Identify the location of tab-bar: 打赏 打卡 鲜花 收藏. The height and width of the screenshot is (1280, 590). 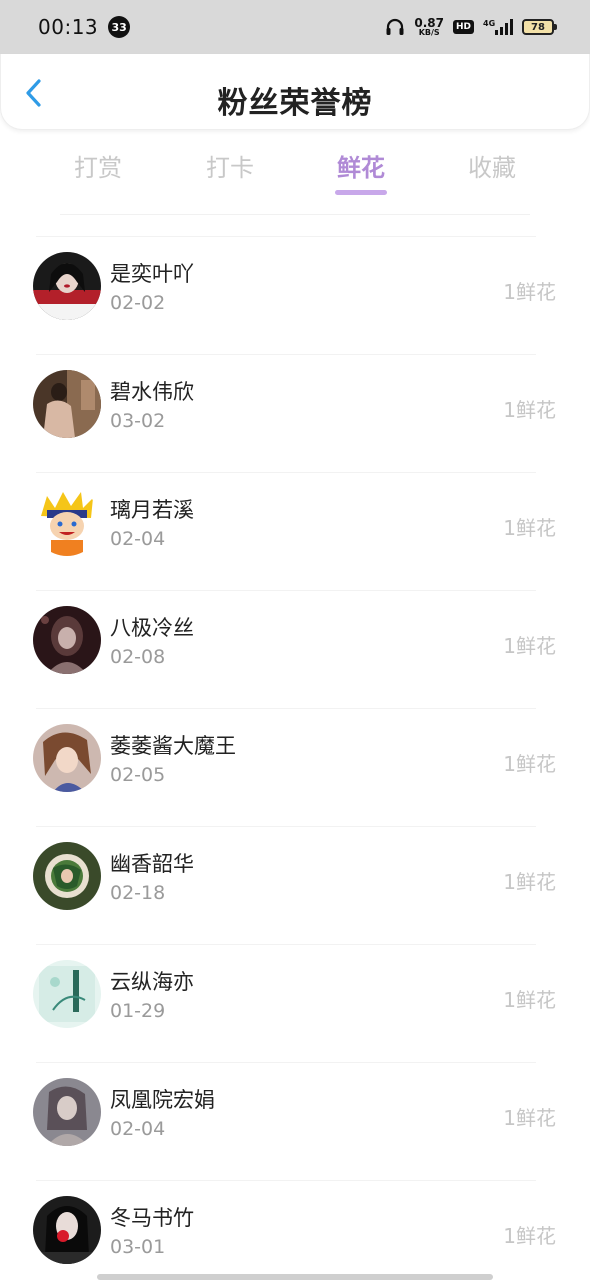
(295, 170).